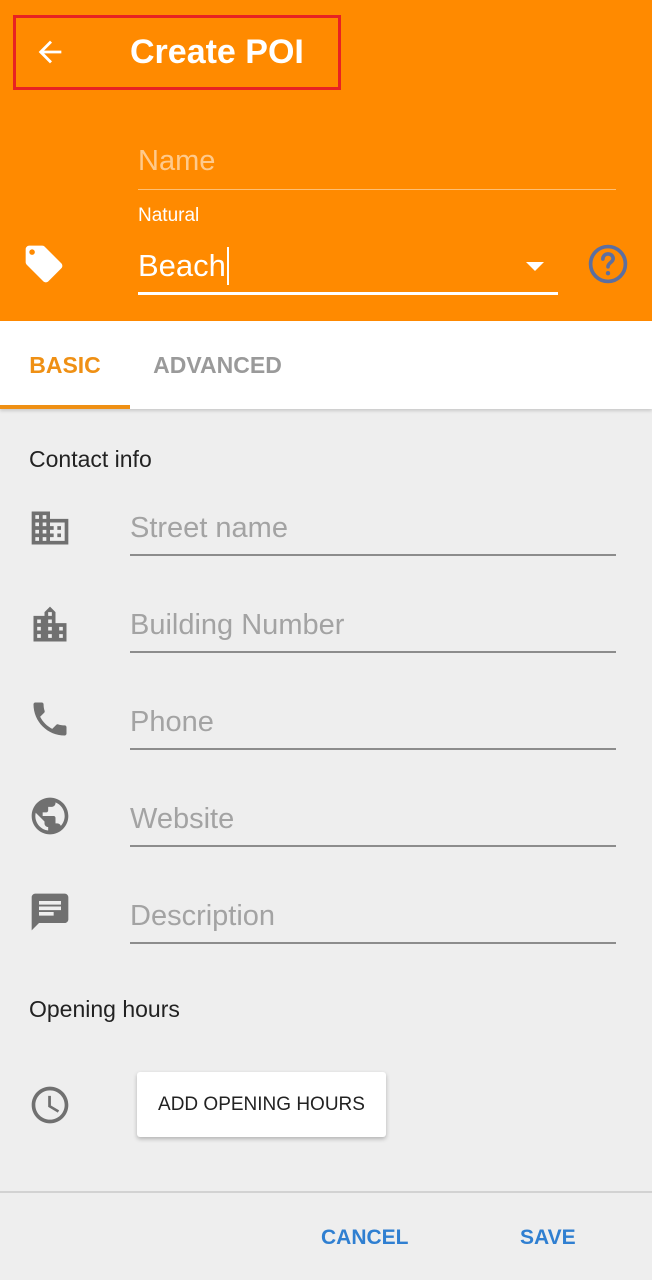 This screenshot has height=1280, width=652. I want to click on contact-info-heading: Contact info, so click(90, 459).